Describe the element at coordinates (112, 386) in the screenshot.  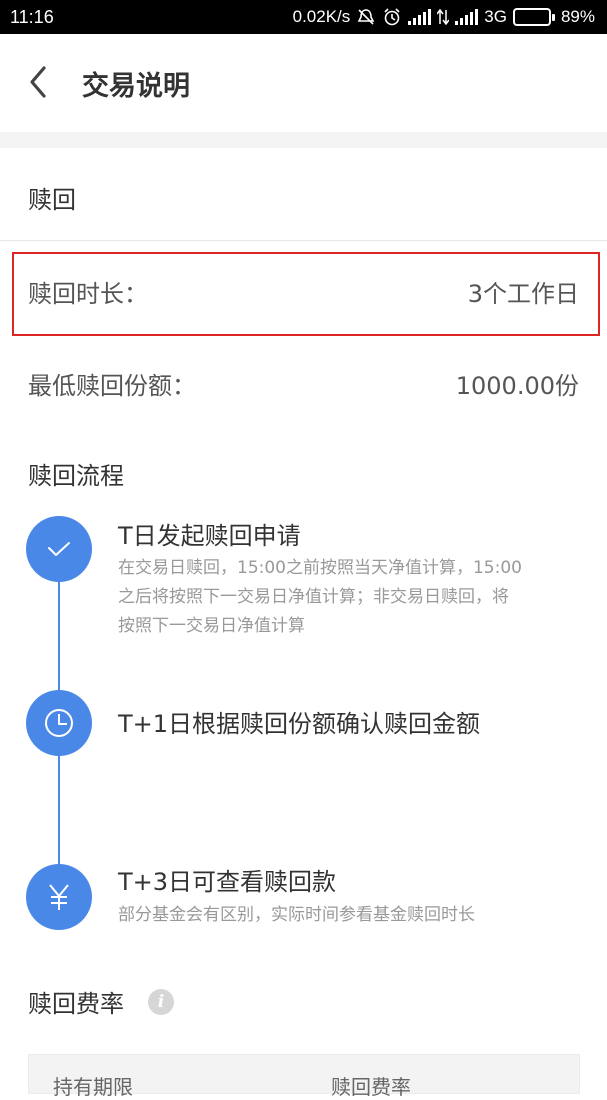
I see `min-redeem-label: 最低赎回份额：` at that location.